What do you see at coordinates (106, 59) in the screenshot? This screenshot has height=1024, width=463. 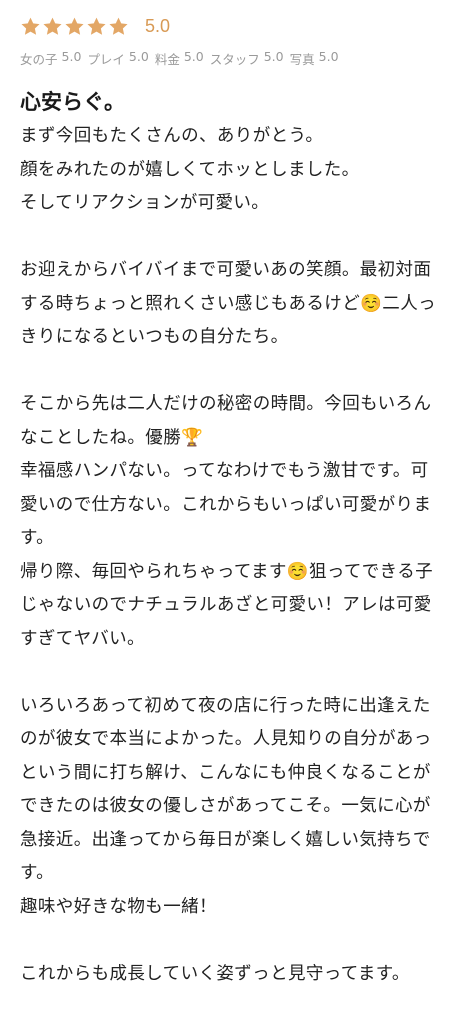 I see `sub-score-label: プレイ` at bounding box center [106, 59].